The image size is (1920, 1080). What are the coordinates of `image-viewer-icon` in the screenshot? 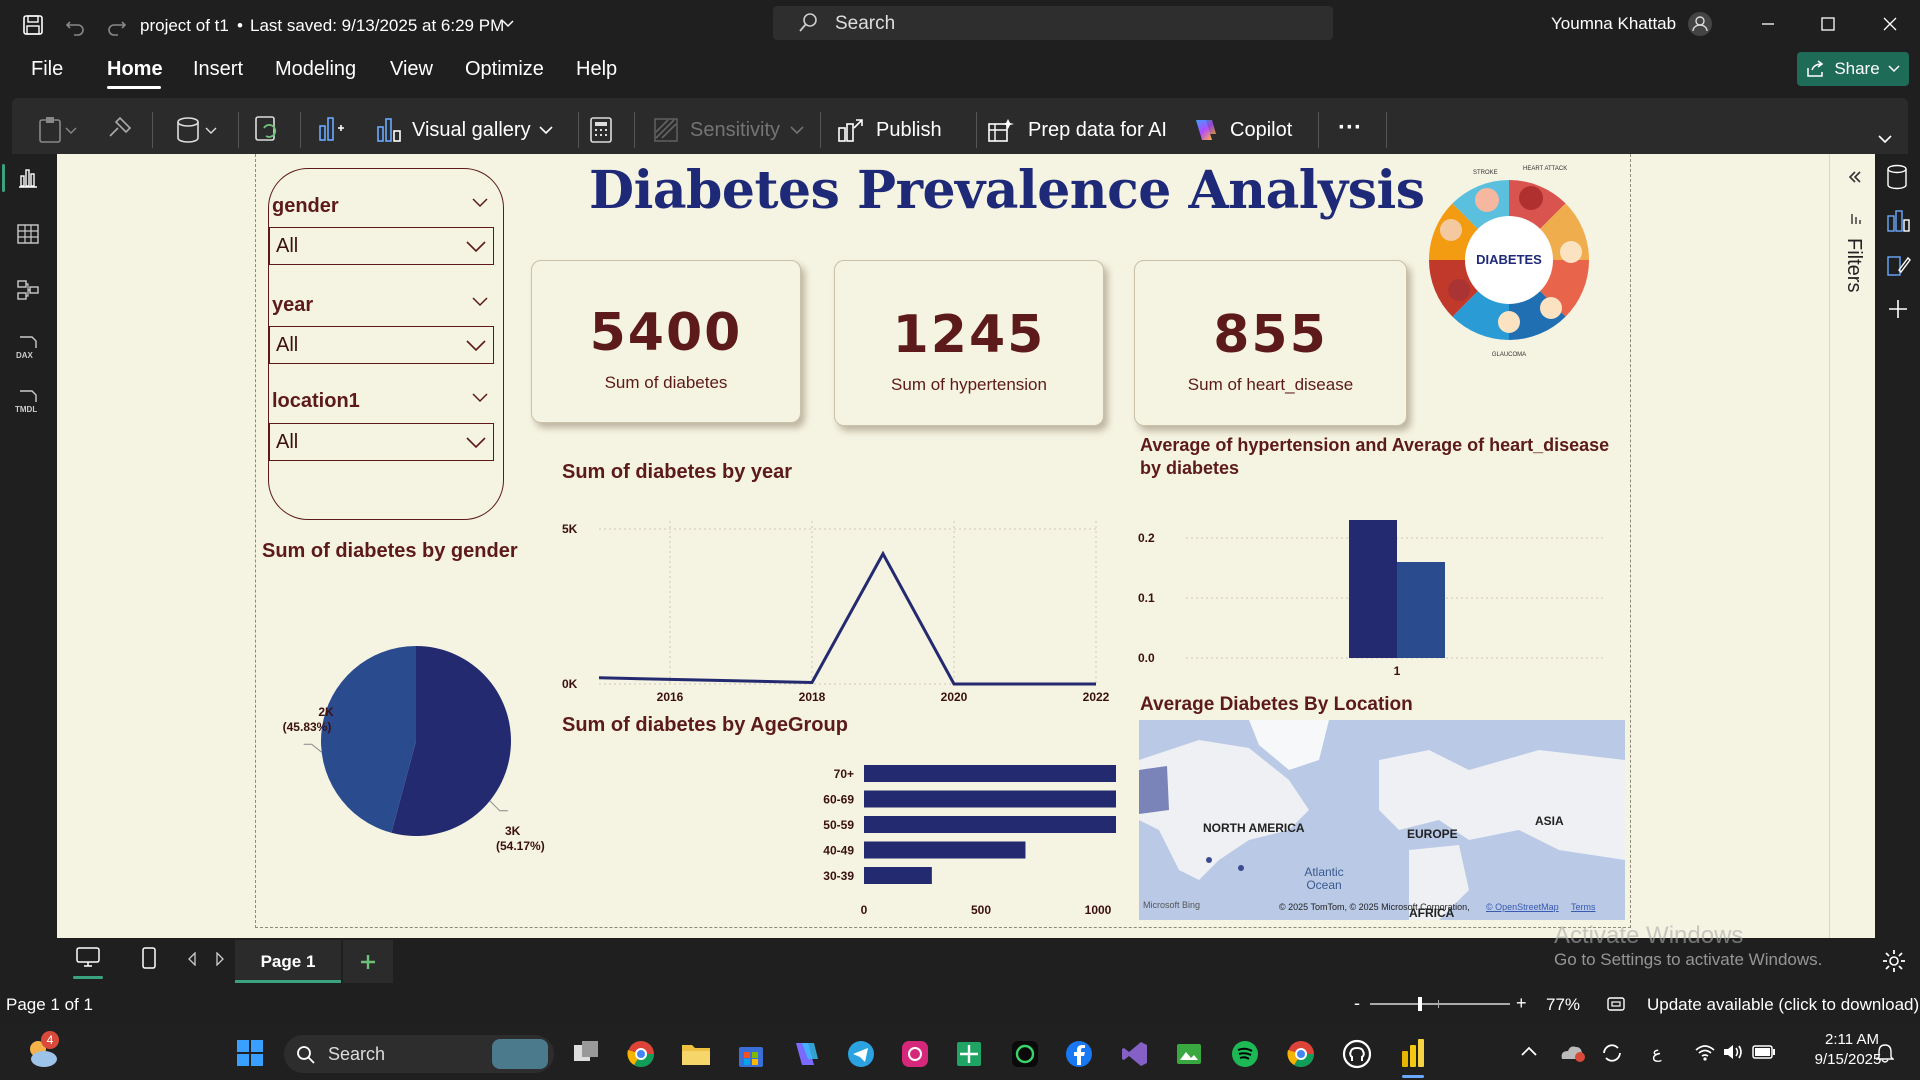 It's located at (1189, 1054).